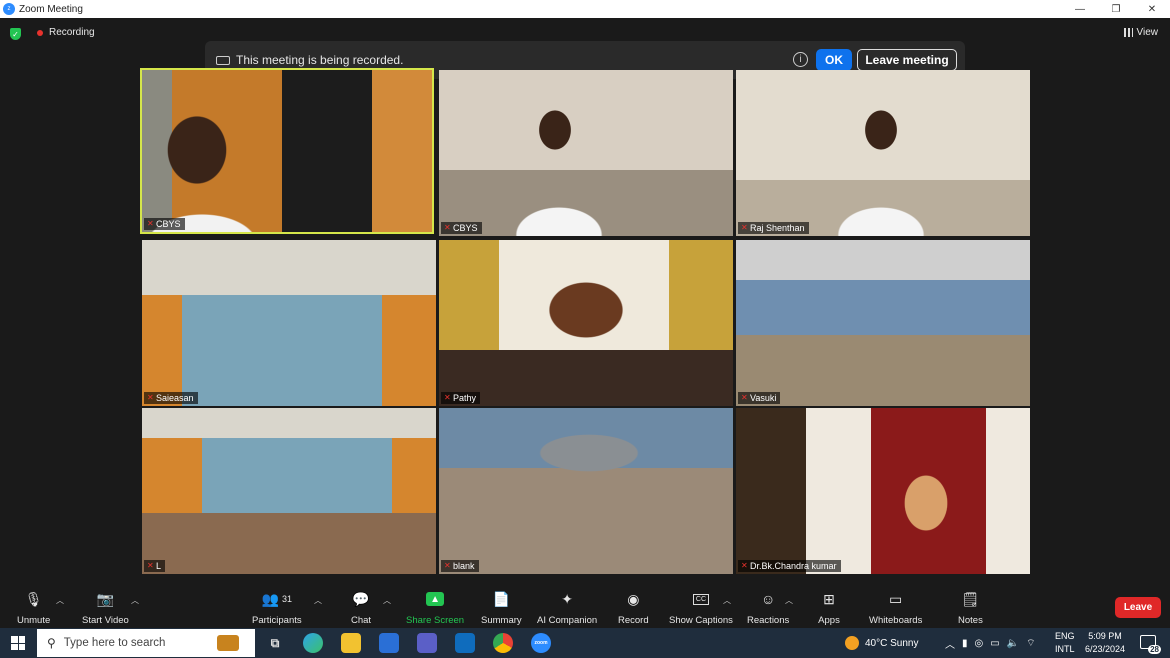  What do you see at coordinates (970, 608) in the screenshot?
I see `notes-button: 🗒 Notes` at bounding box center [970, 608].